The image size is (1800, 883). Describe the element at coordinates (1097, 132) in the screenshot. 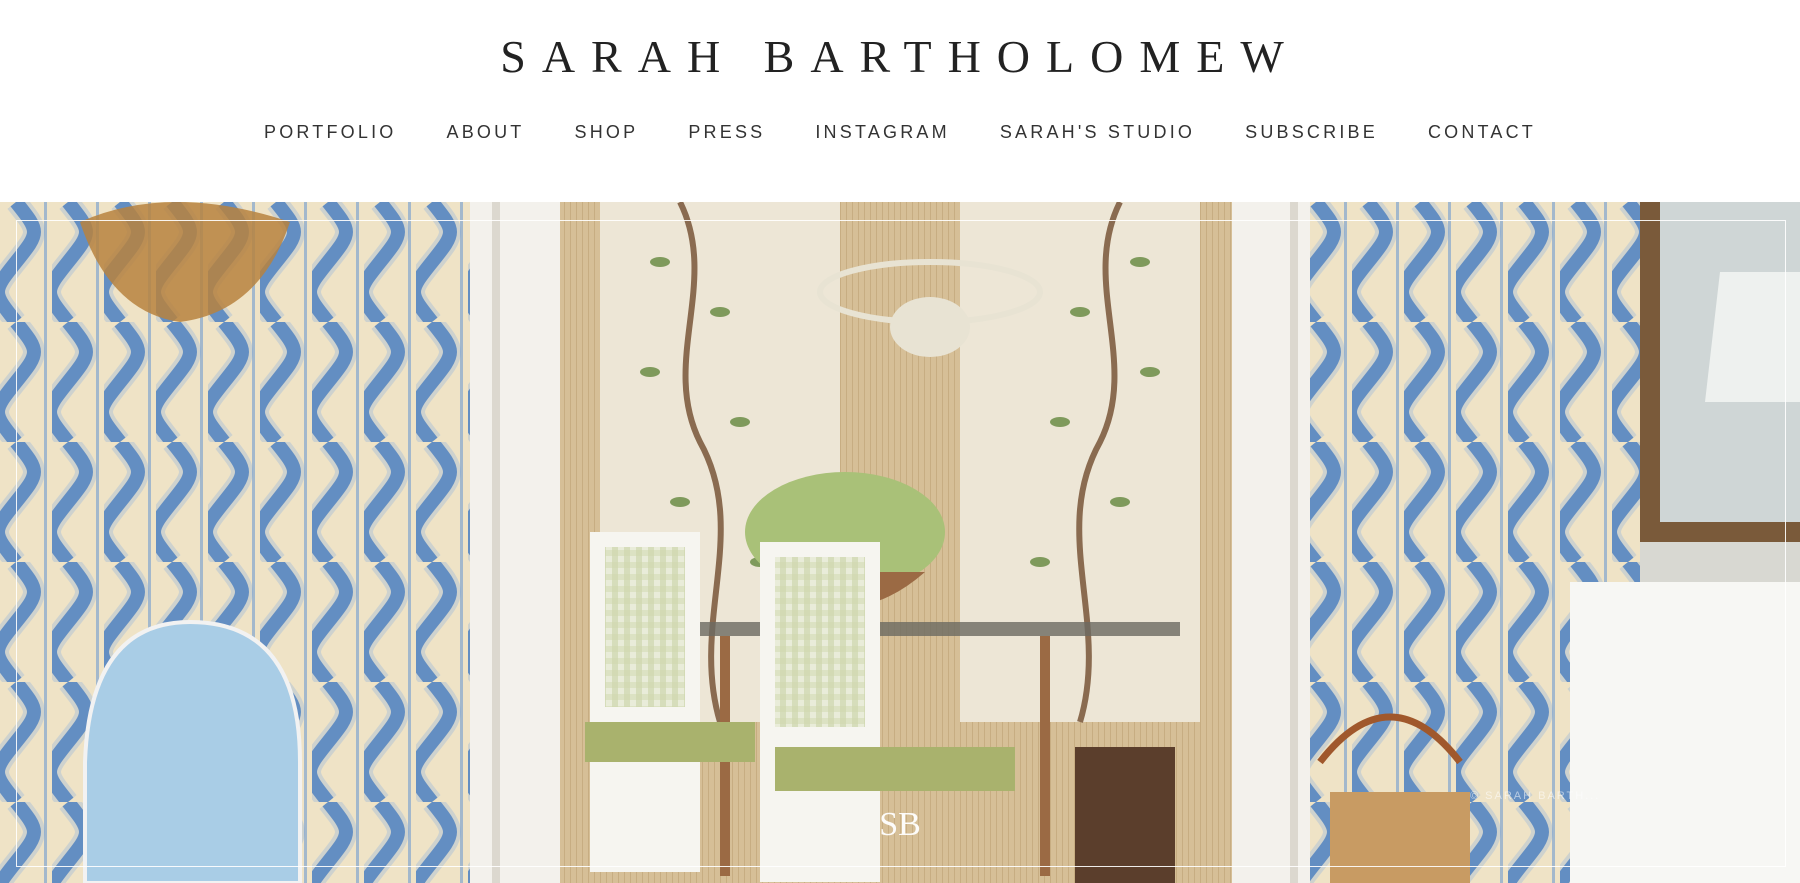

I see `nav-sarahs-studio: SARAH'S STUDIO` at that location.